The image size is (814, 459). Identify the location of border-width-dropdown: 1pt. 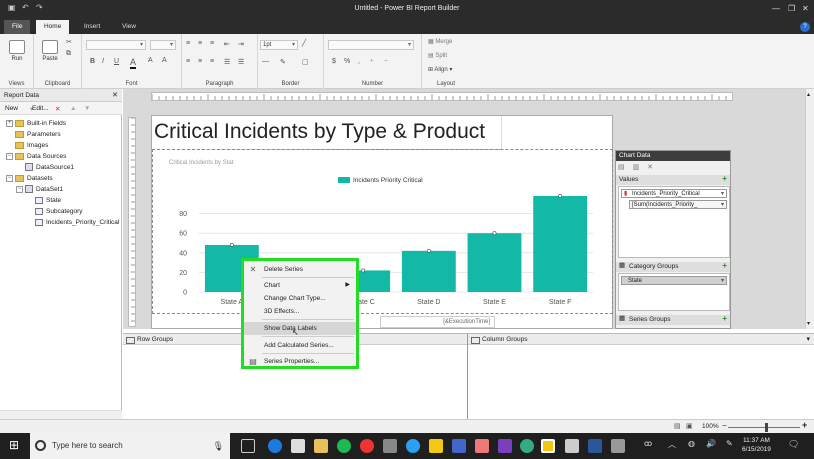
(279, 45).